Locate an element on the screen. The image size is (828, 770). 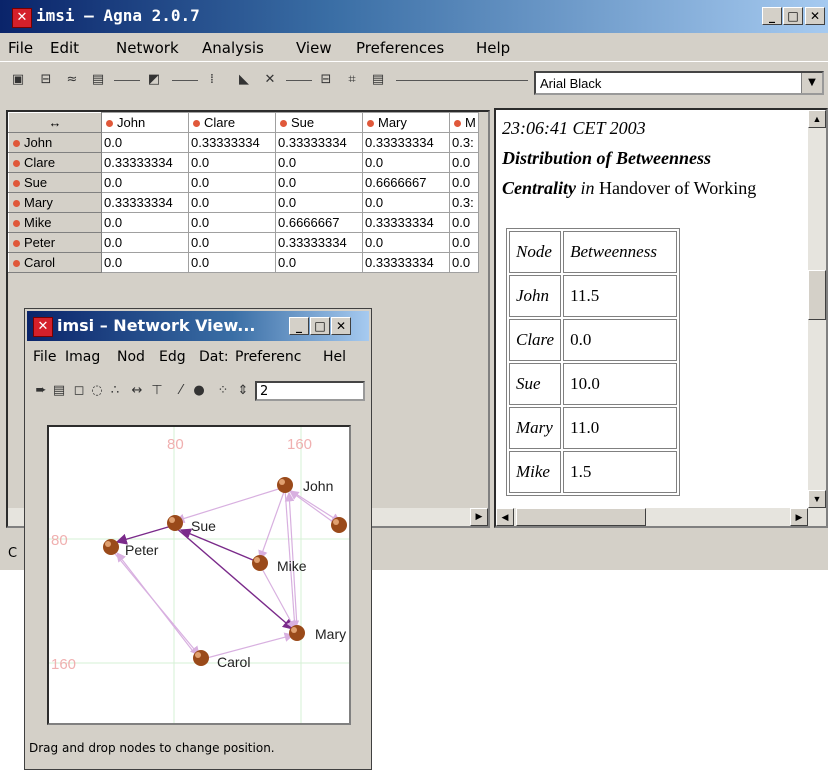
row-header: Carol is located at coordinates (55, 262).